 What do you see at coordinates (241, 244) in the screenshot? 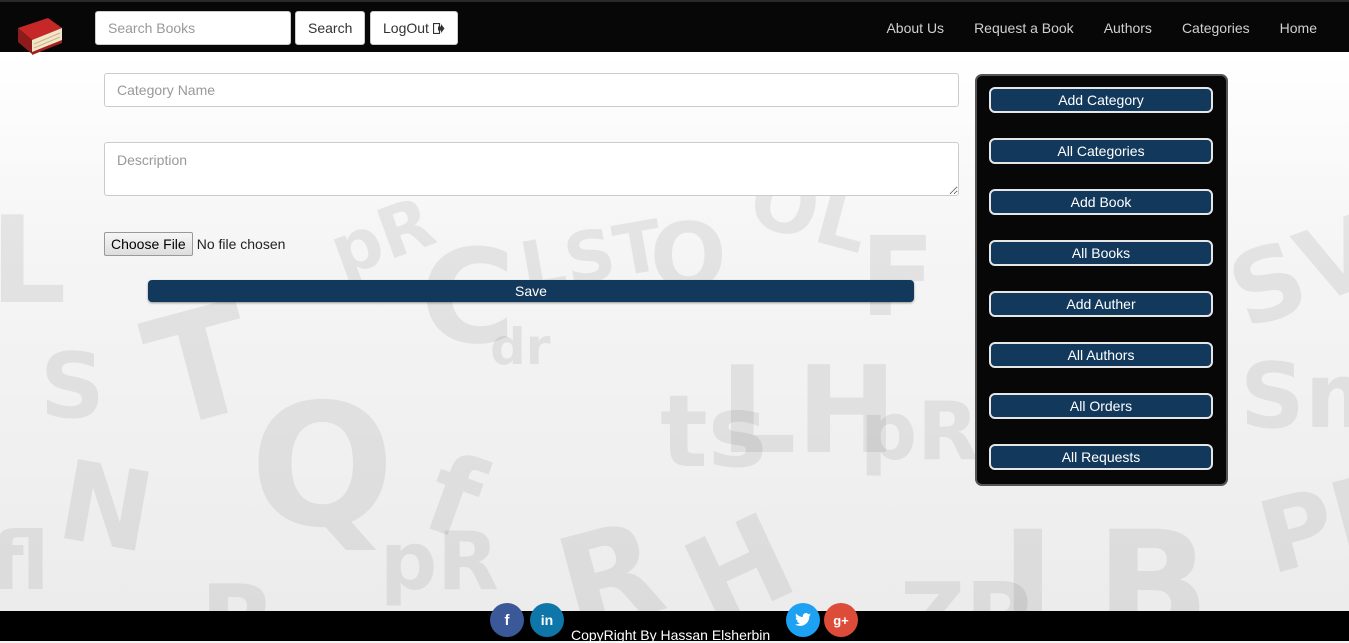
I see `file-status-text: No file chosen` at bounding box center [241, 244].